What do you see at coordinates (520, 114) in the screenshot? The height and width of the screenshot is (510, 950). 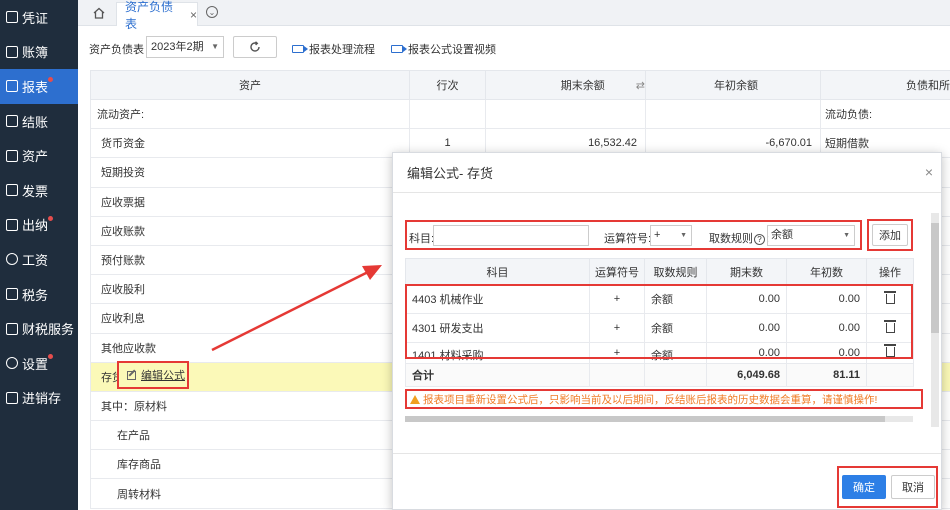 I see `table-row: 流动资产: 流动负债:` at bounding box center [520, 114].